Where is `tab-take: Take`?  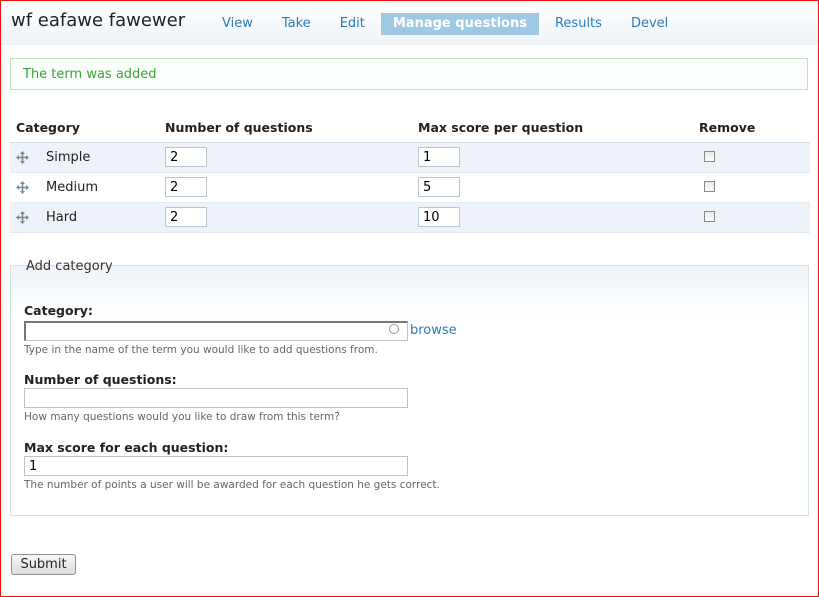
tab-take: Take is located at coordinates (296, 24).